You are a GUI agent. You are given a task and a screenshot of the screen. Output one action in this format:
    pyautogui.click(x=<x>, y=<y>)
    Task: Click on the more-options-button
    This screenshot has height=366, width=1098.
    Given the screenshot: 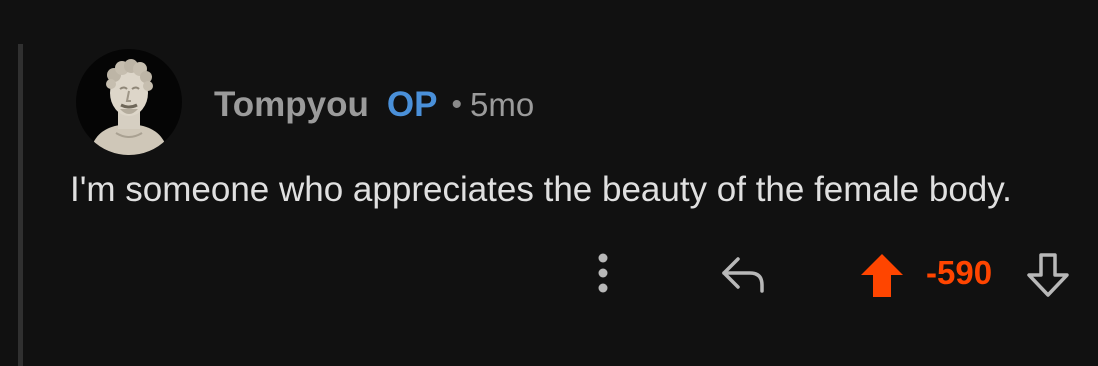 What is the action you would take?
    pyautogui.click(x=605, y=273)
    